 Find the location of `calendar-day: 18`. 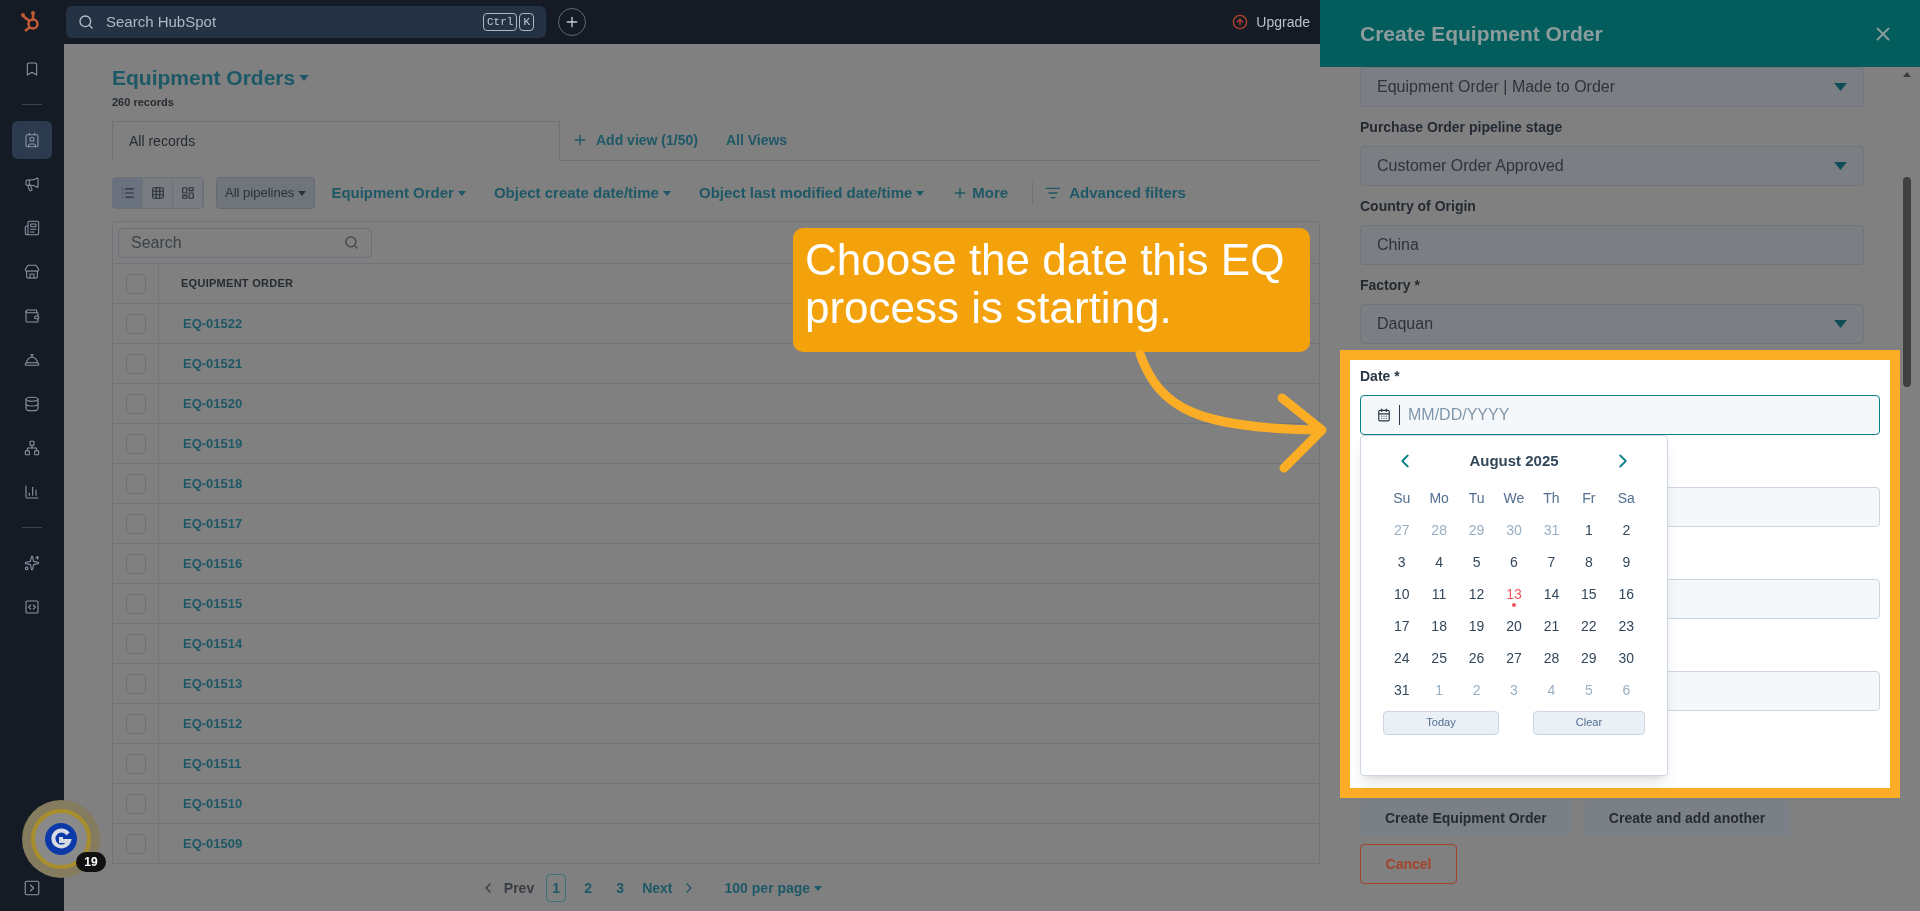

calendar-day: 18 is located at coordinates (1439, 626).